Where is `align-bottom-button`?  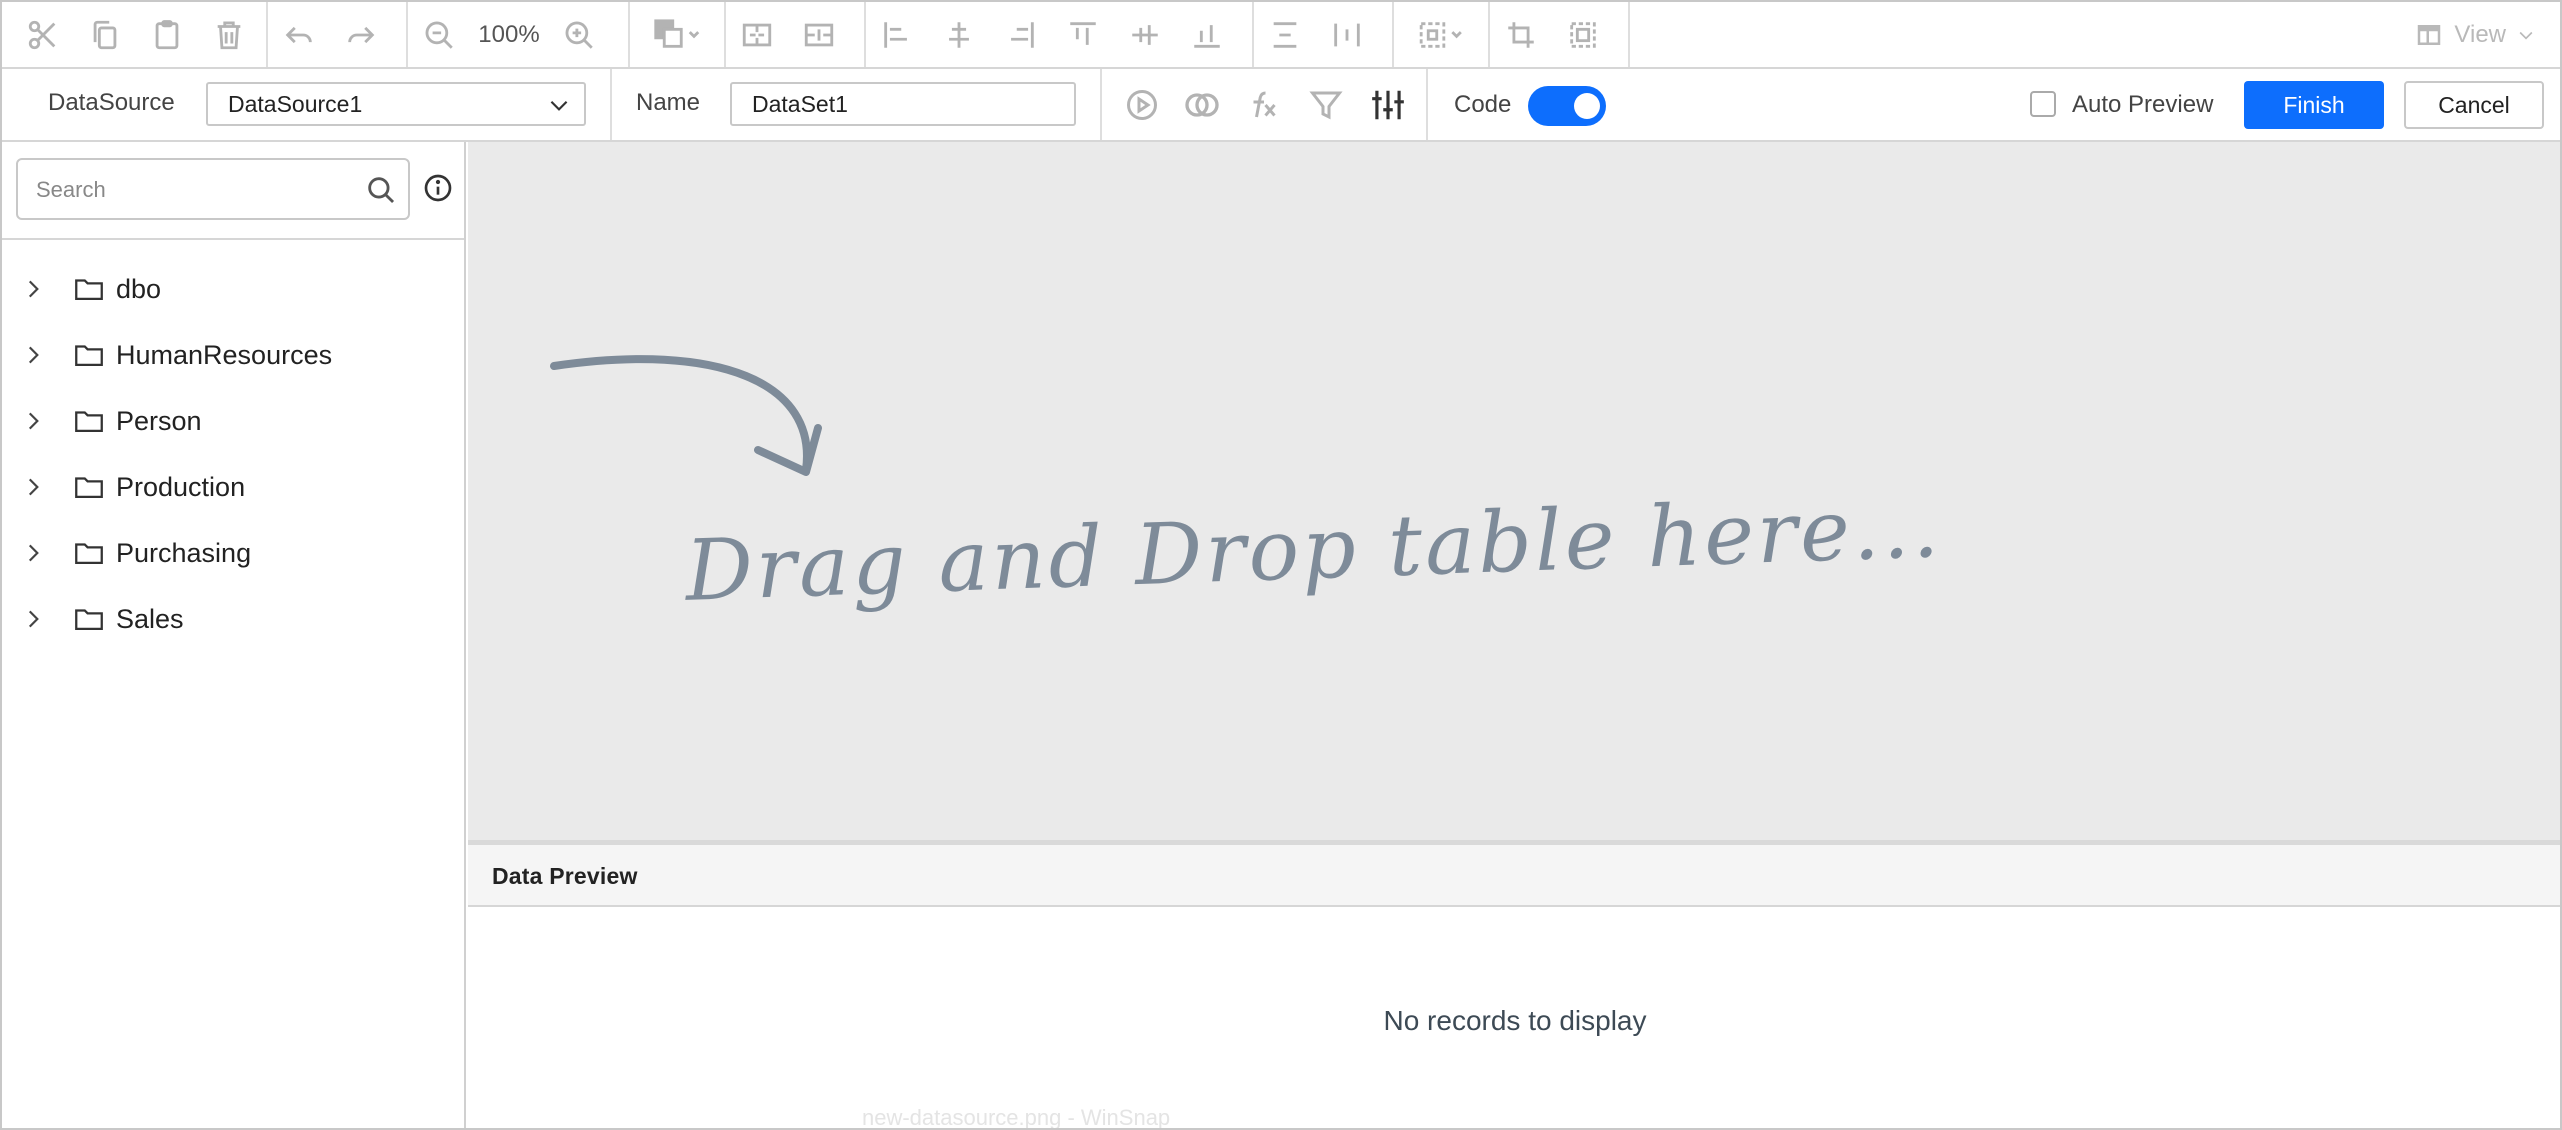 align-bottom-button is located at coordinates (1207, 34).